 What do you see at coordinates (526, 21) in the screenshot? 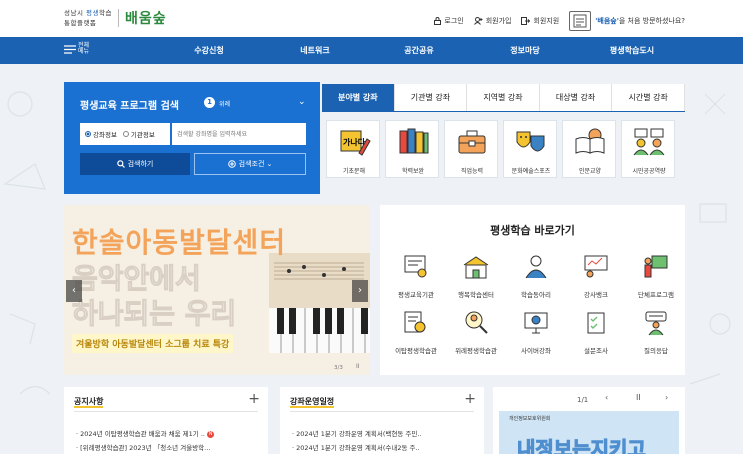
I see `exit-icon` at bounding box center [526, 21].